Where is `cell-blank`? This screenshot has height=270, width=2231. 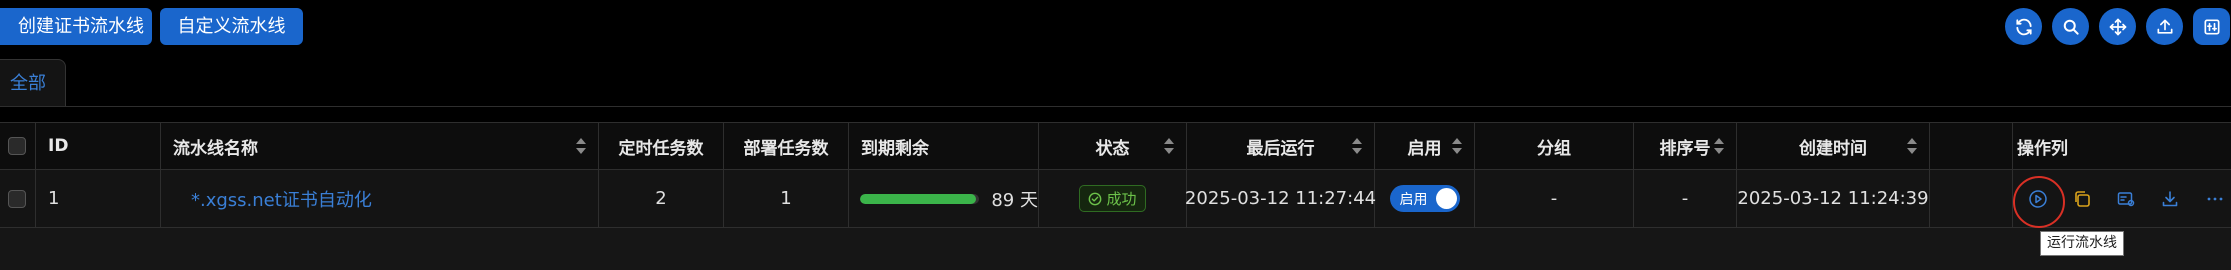 cell-blank is located at coordinates (1971, 198).